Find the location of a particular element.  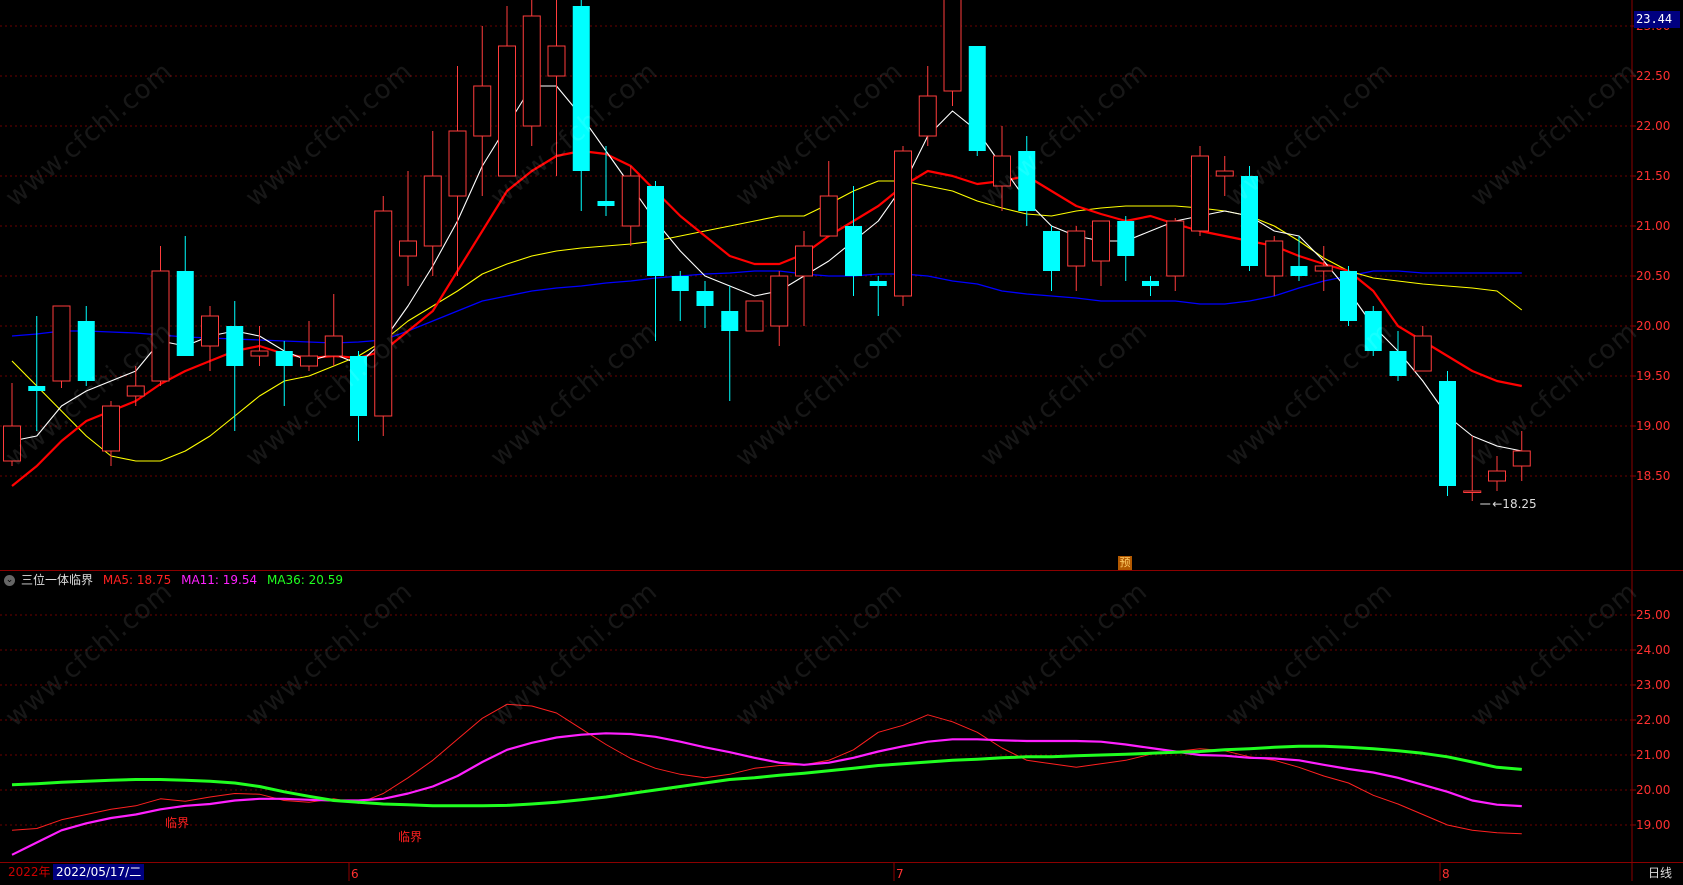

collapse-toggle-icon: ⌄ is located at coordinates (9, 580).